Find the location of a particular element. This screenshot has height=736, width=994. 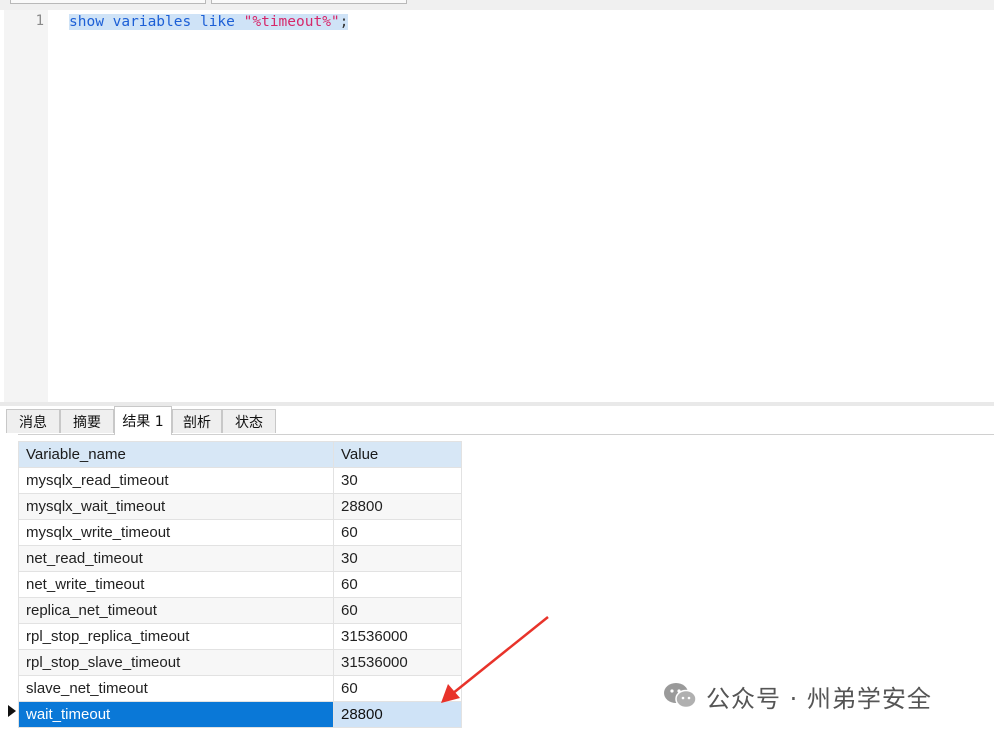

watermark-text: 公众号 · 州弟学安全 is located at coordinates (819, 698).